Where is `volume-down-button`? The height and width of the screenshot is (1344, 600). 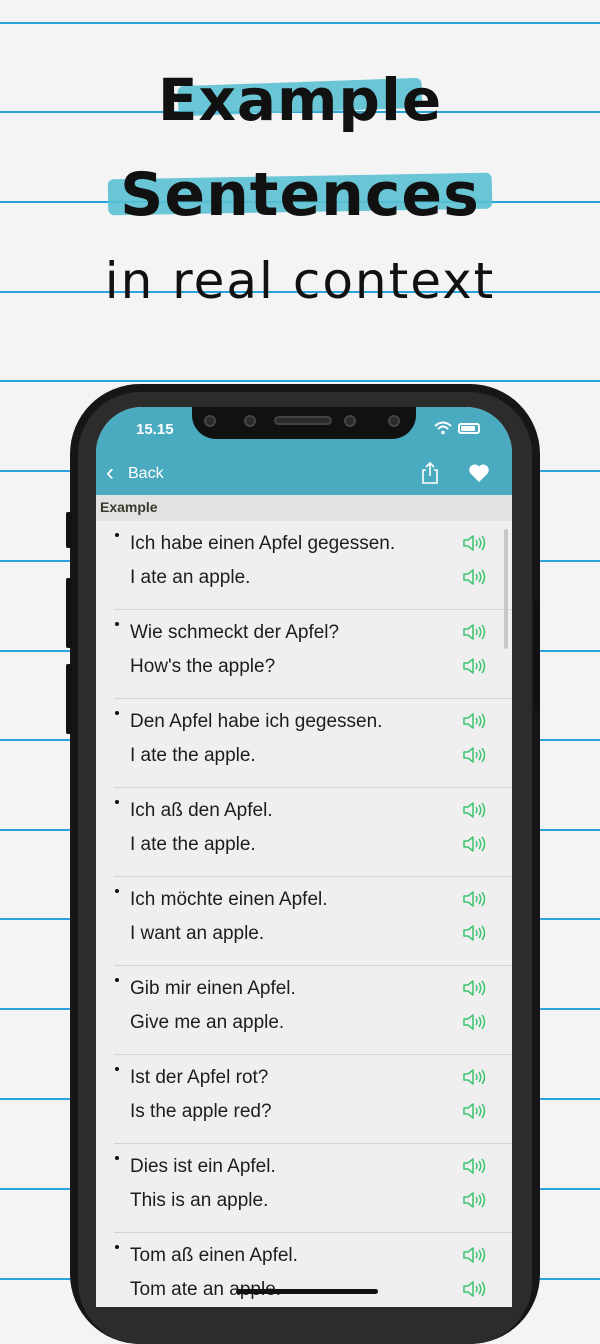 volume-down-button is located at coordinates (69, 699).